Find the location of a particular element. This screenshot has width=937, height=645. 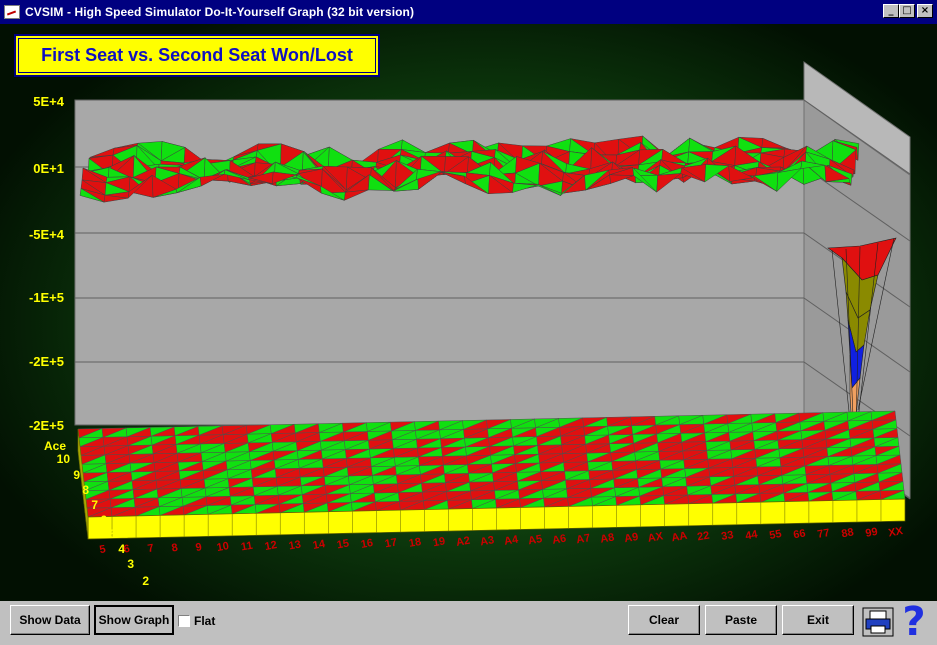

y-tick-label: 6 is located at coordinates (103, 520).